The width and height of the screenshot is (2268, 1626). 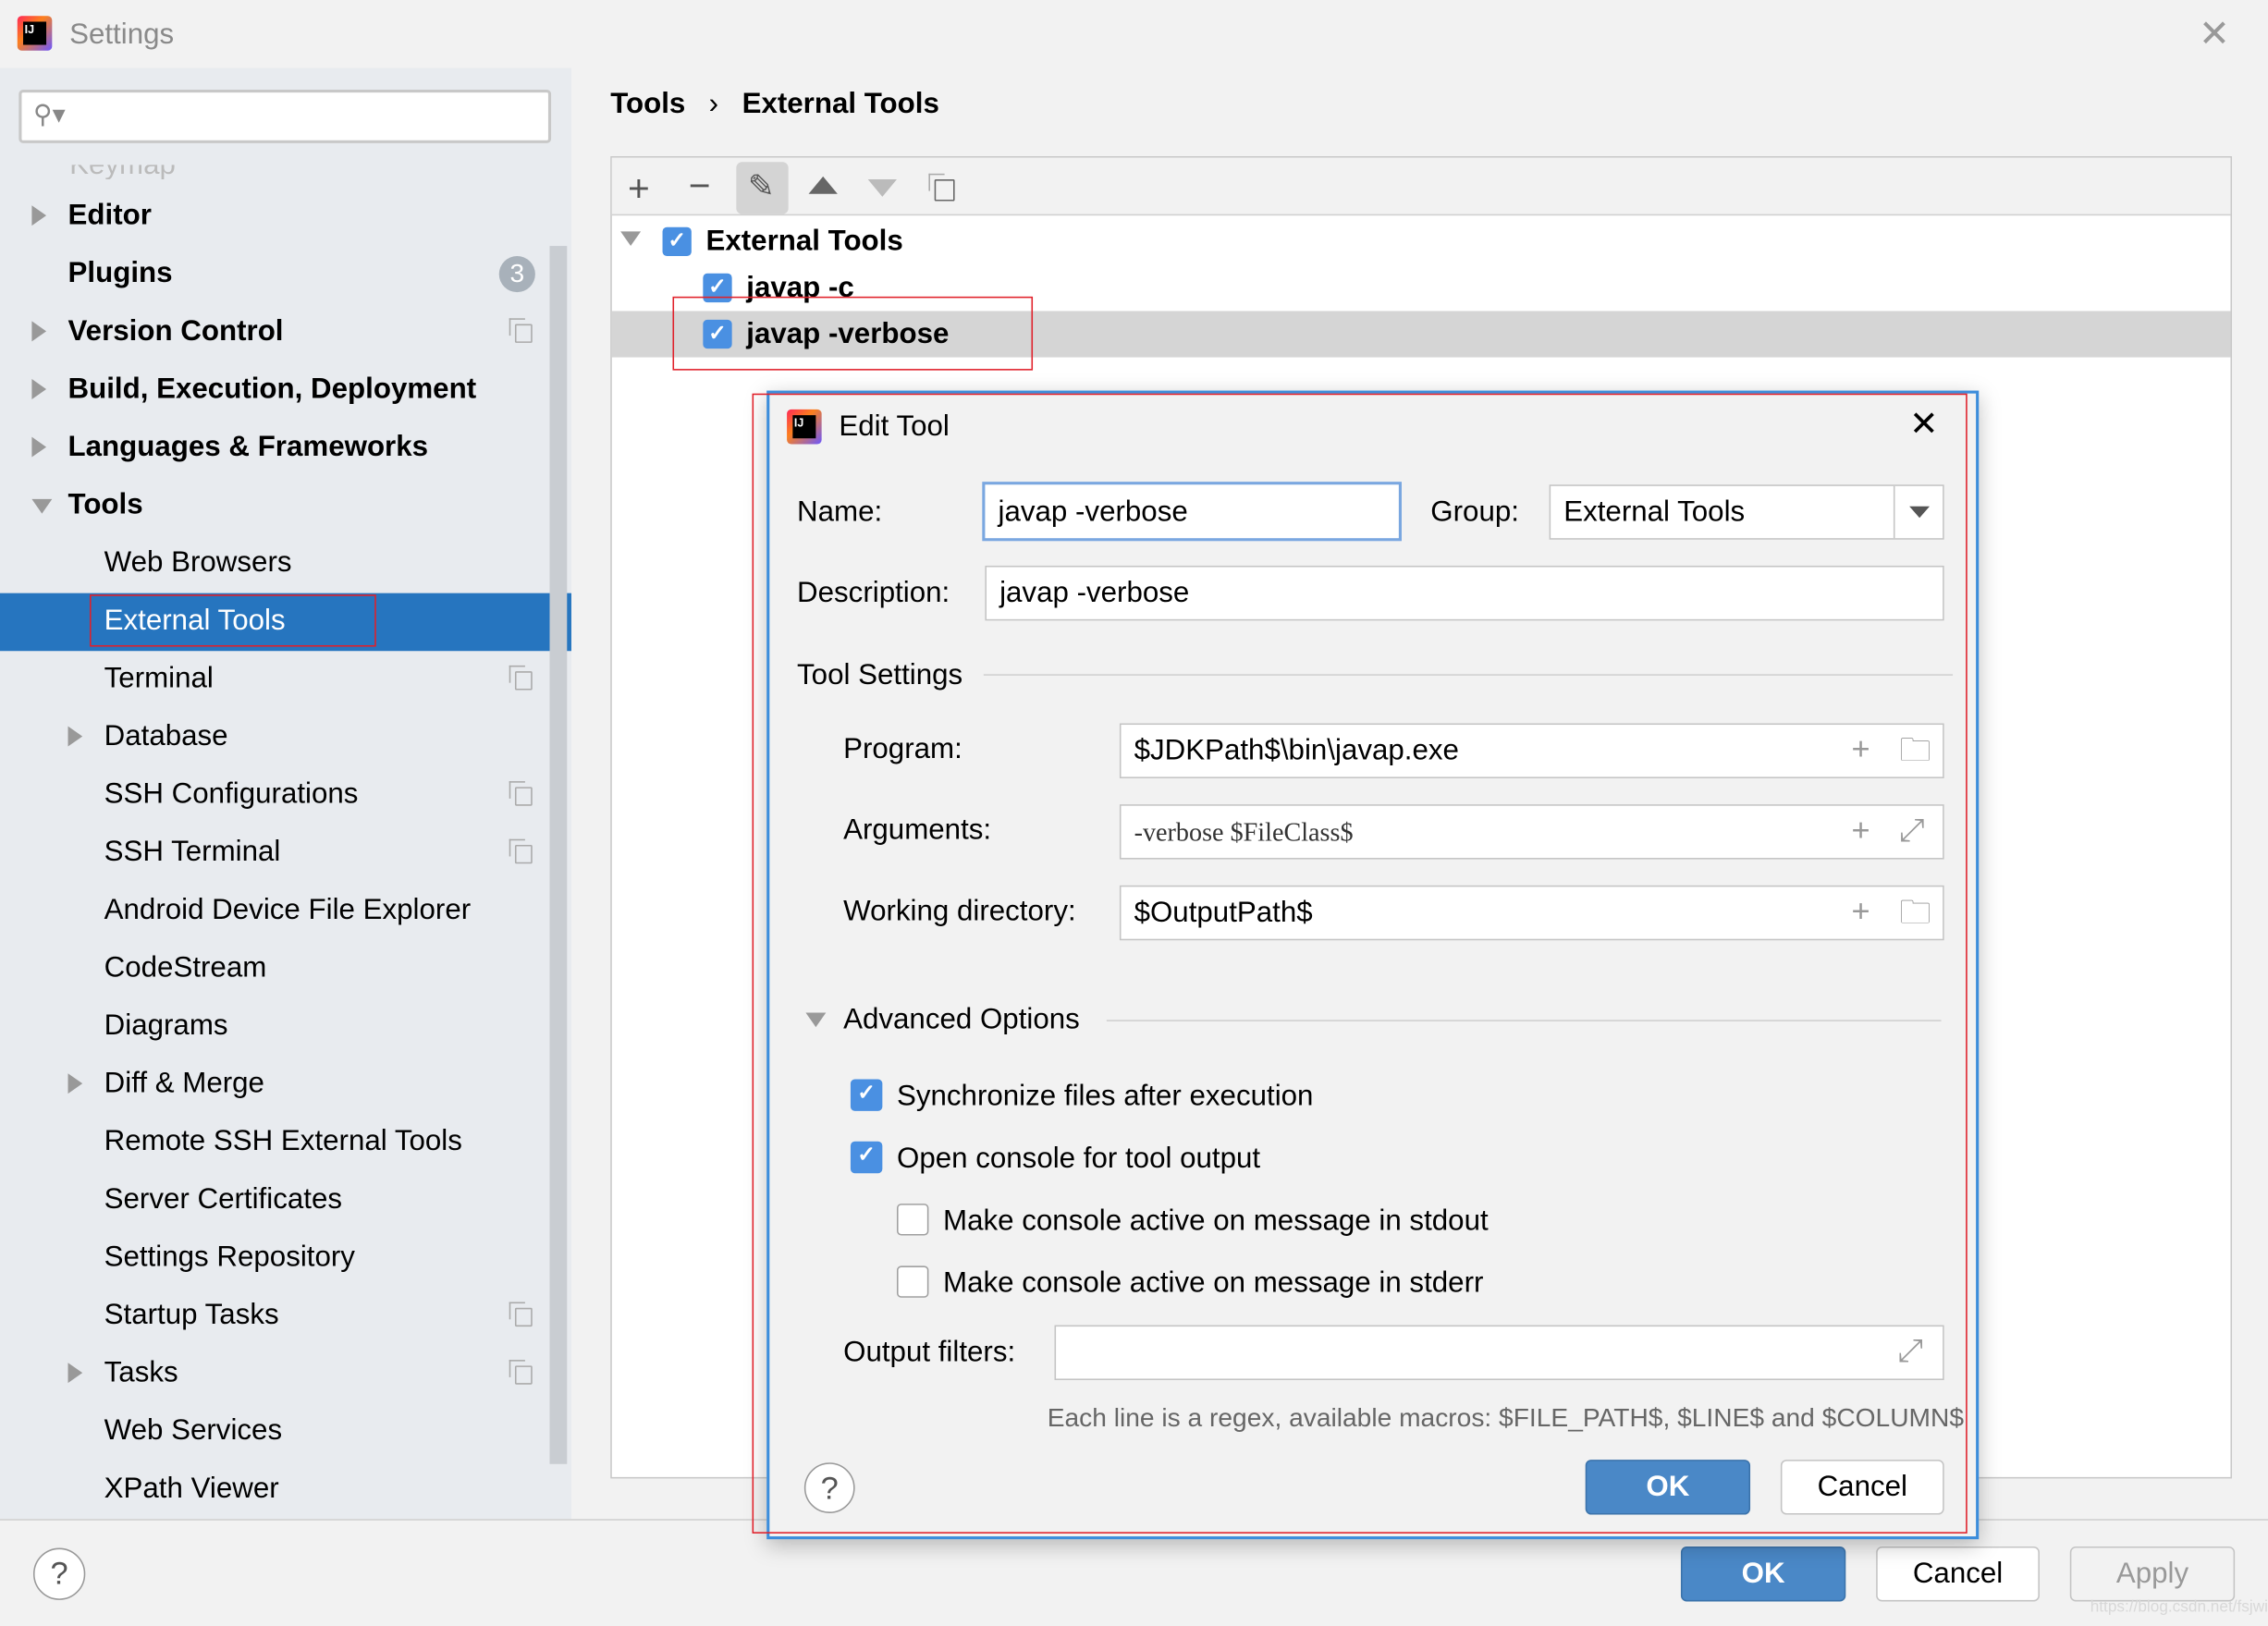 What do you see at coordinates (1499, 1353) in the screenshot?
I see `output-filters-input: ⤢` at bounding box center [1499, 1353].